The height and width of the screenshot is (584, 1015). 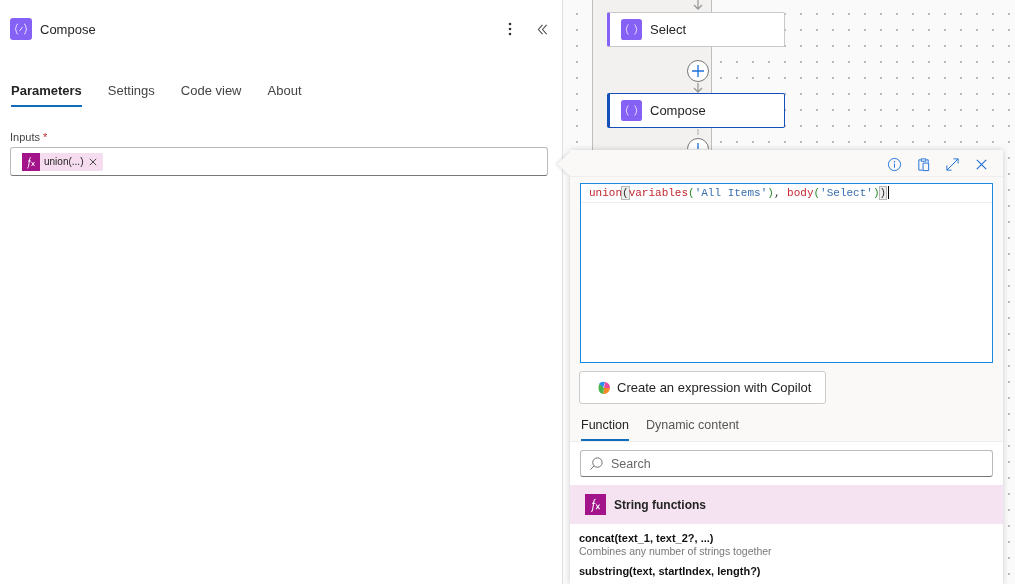 I want to click on search-field: Search, so click(x=786, y=463).